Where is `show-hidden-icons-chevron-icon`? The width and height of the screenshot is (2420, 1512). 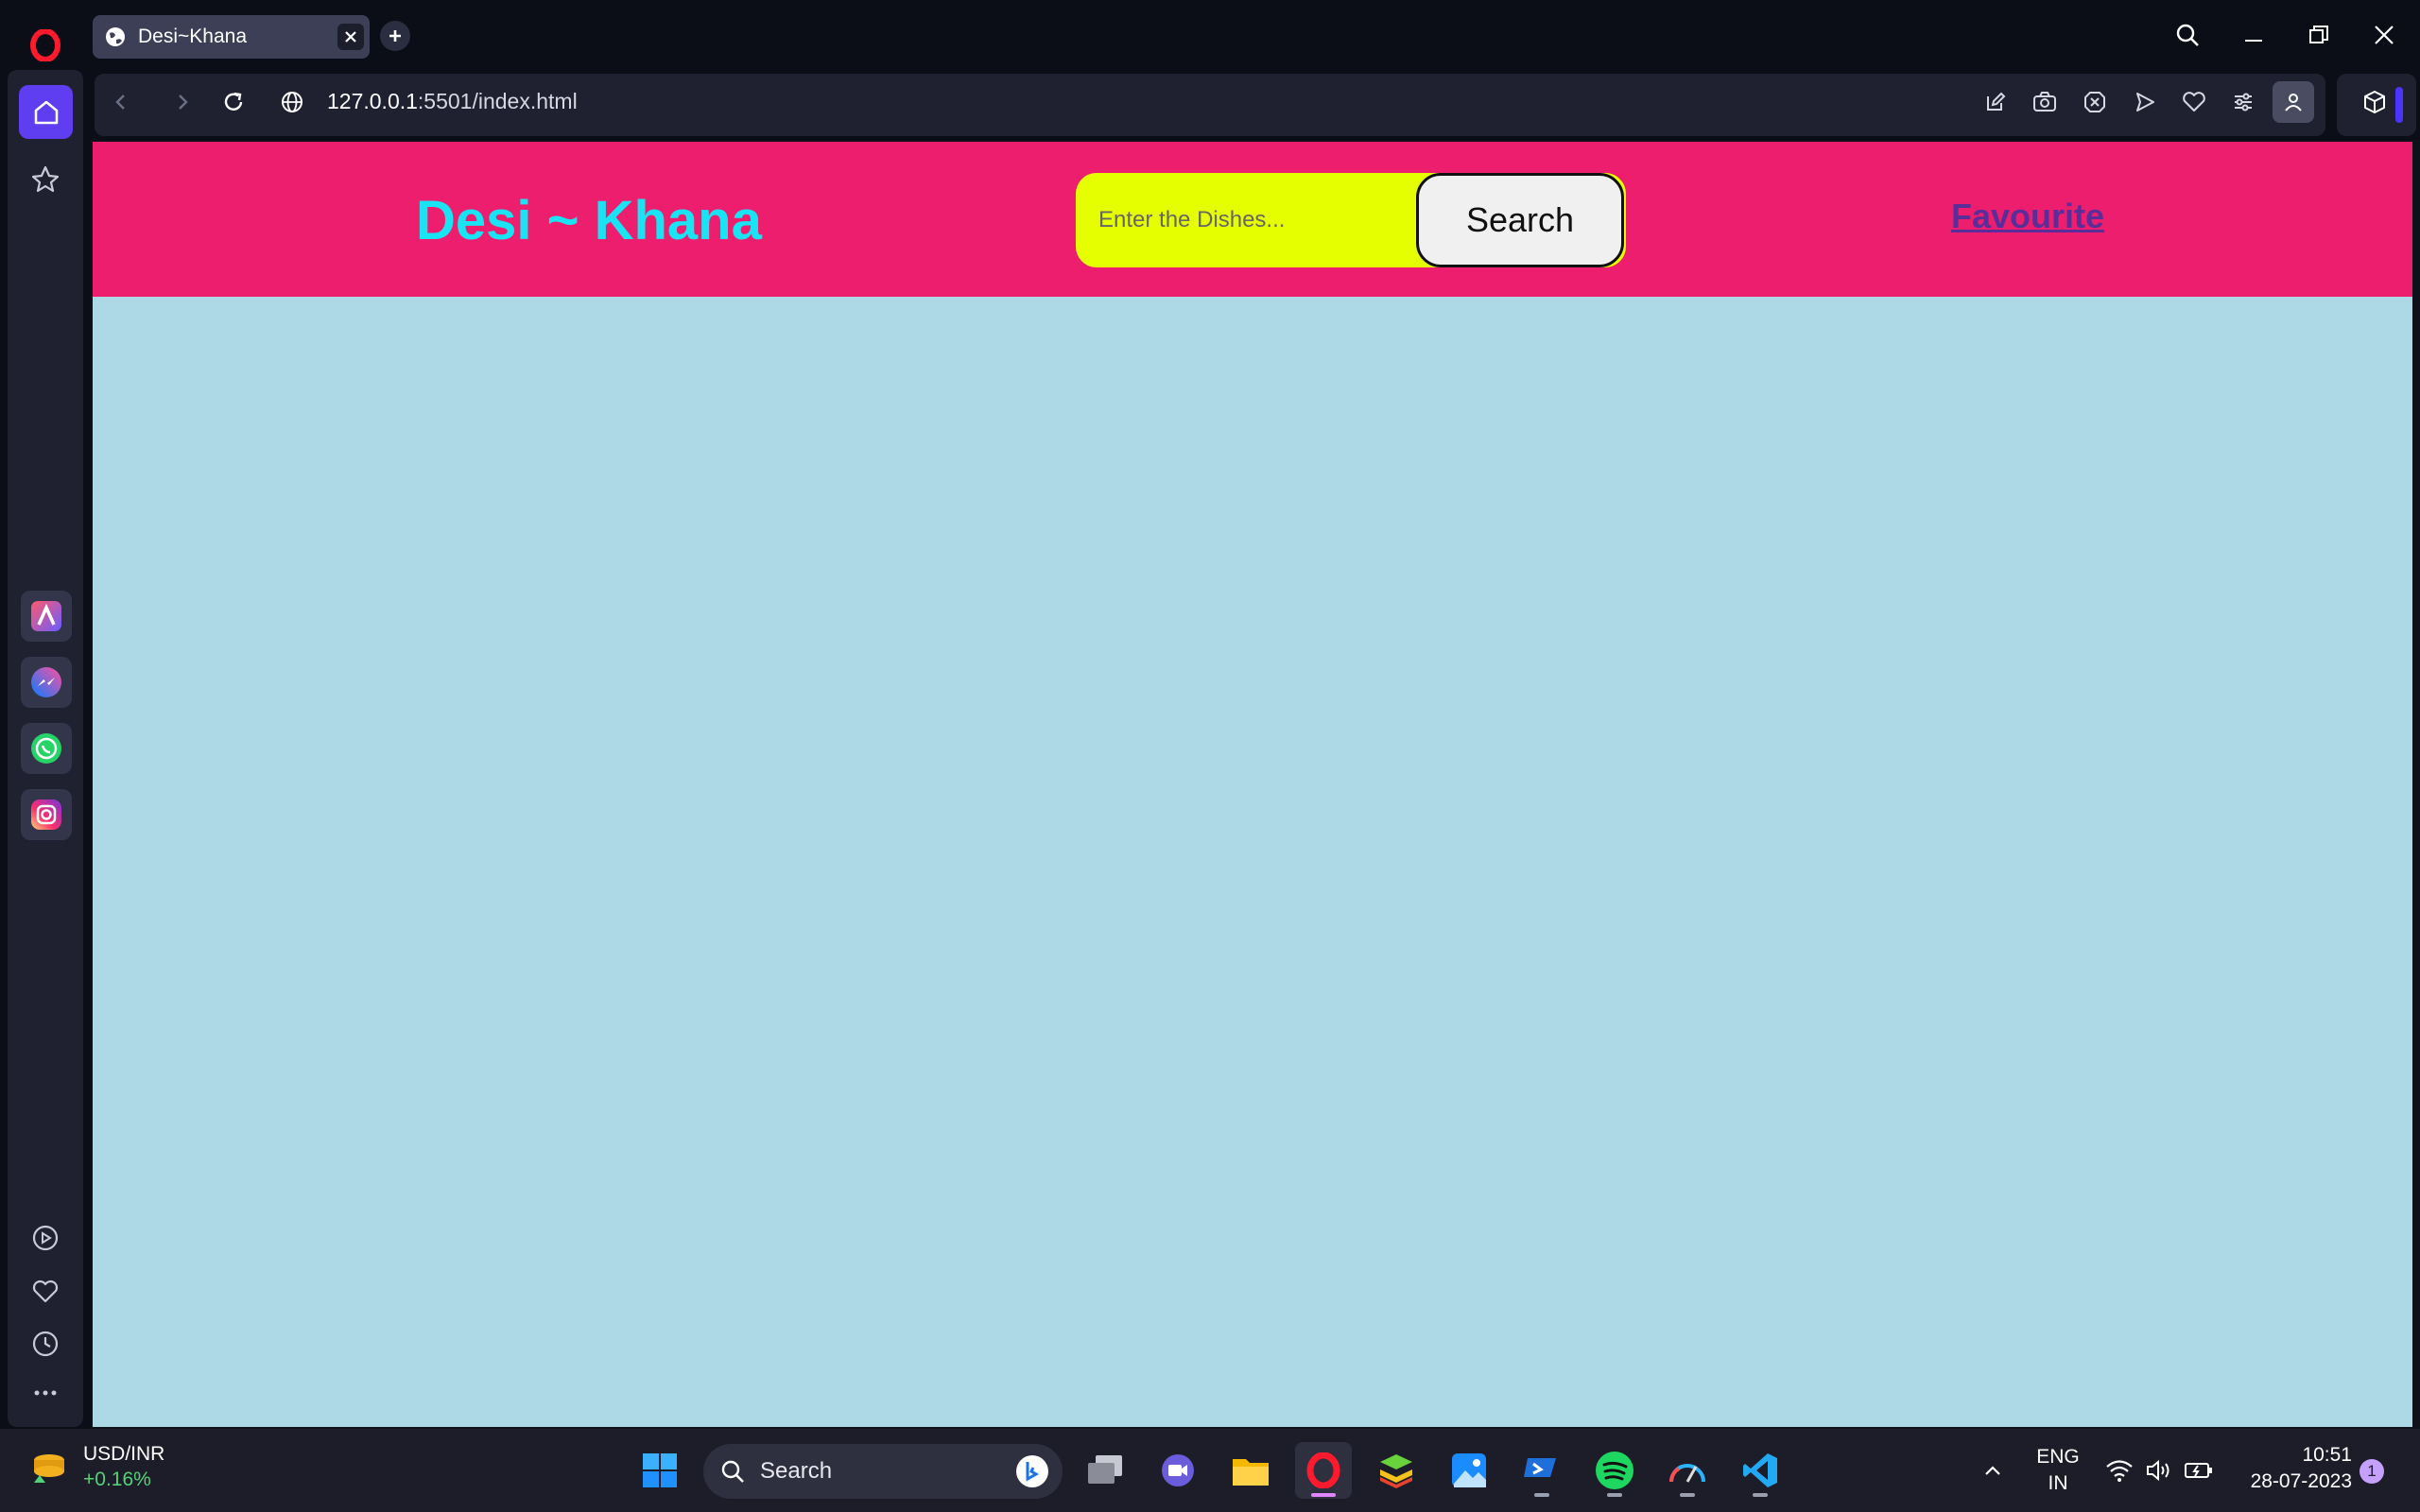 show-hidden-icons-chevron-icon is located at coordinates (1993, 1470).